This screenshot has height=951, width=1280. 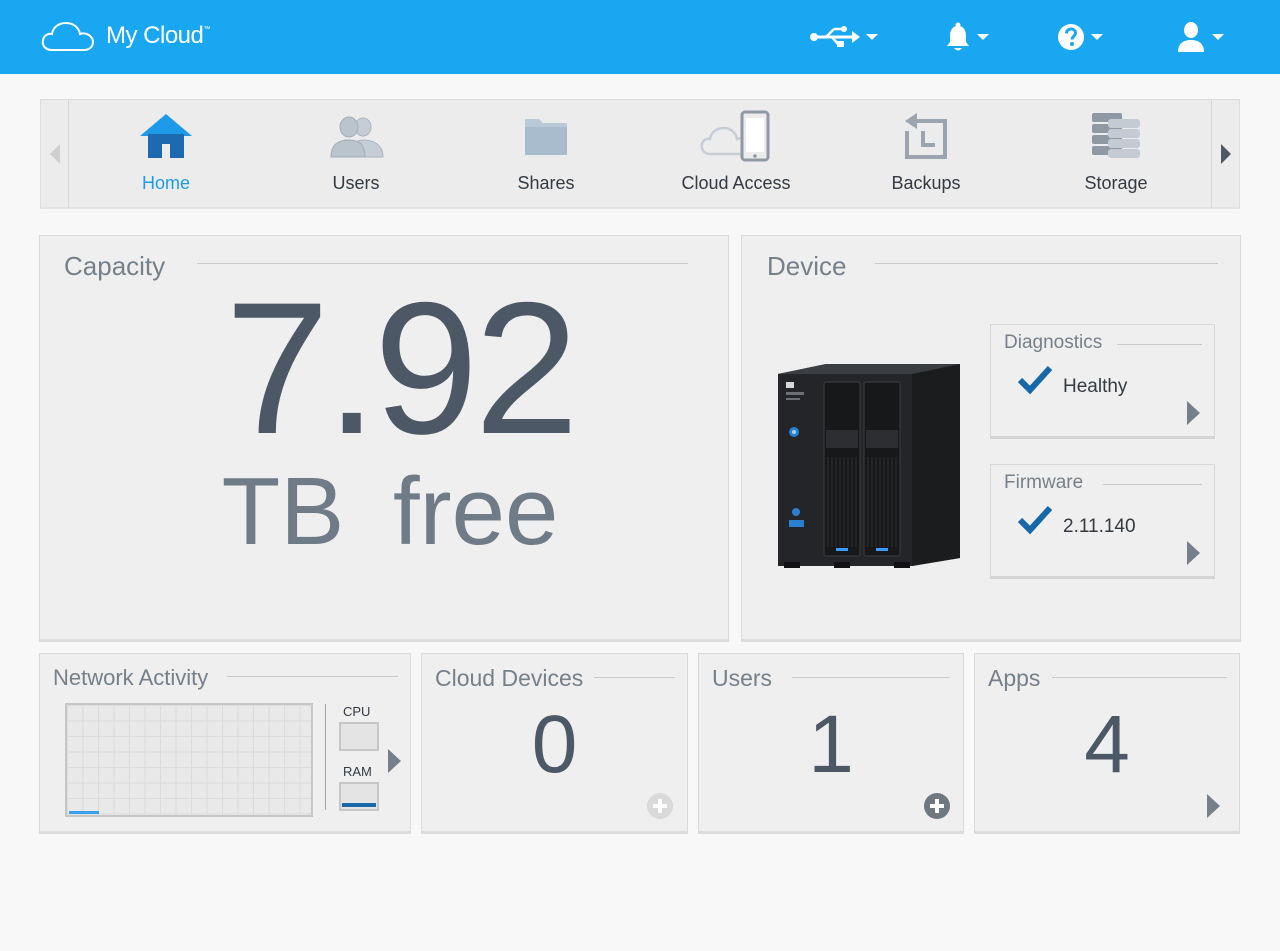 I want to click on nav-item-label: Storage, so click(x=1116, y=183).